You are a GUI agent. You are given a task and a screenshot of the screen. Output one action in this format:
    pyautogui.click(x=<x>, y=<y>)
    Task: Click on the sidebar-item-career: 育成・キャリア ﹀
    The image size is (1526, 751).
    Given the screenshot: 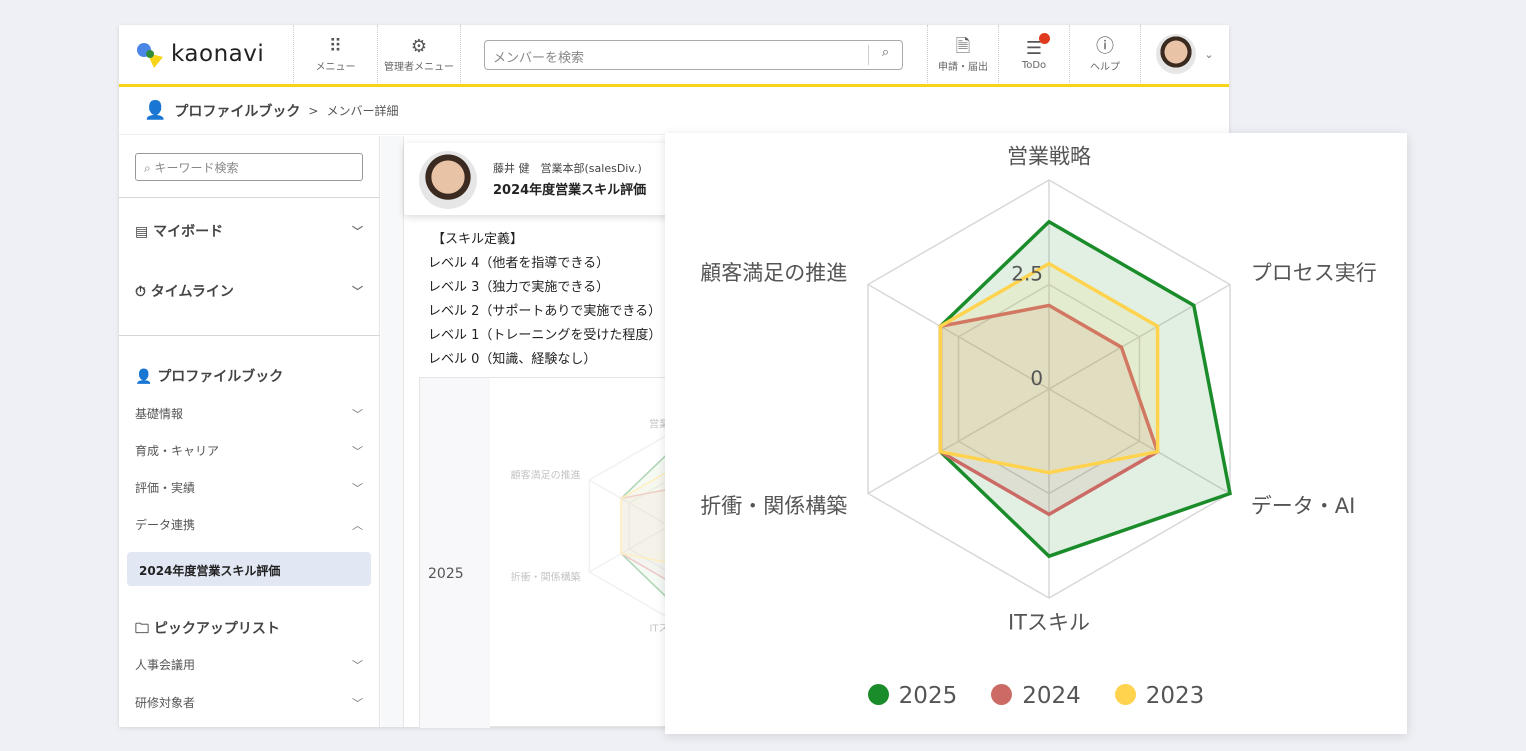 What is the action you would take?
    pyautogui.click(x=249, y=450)
    